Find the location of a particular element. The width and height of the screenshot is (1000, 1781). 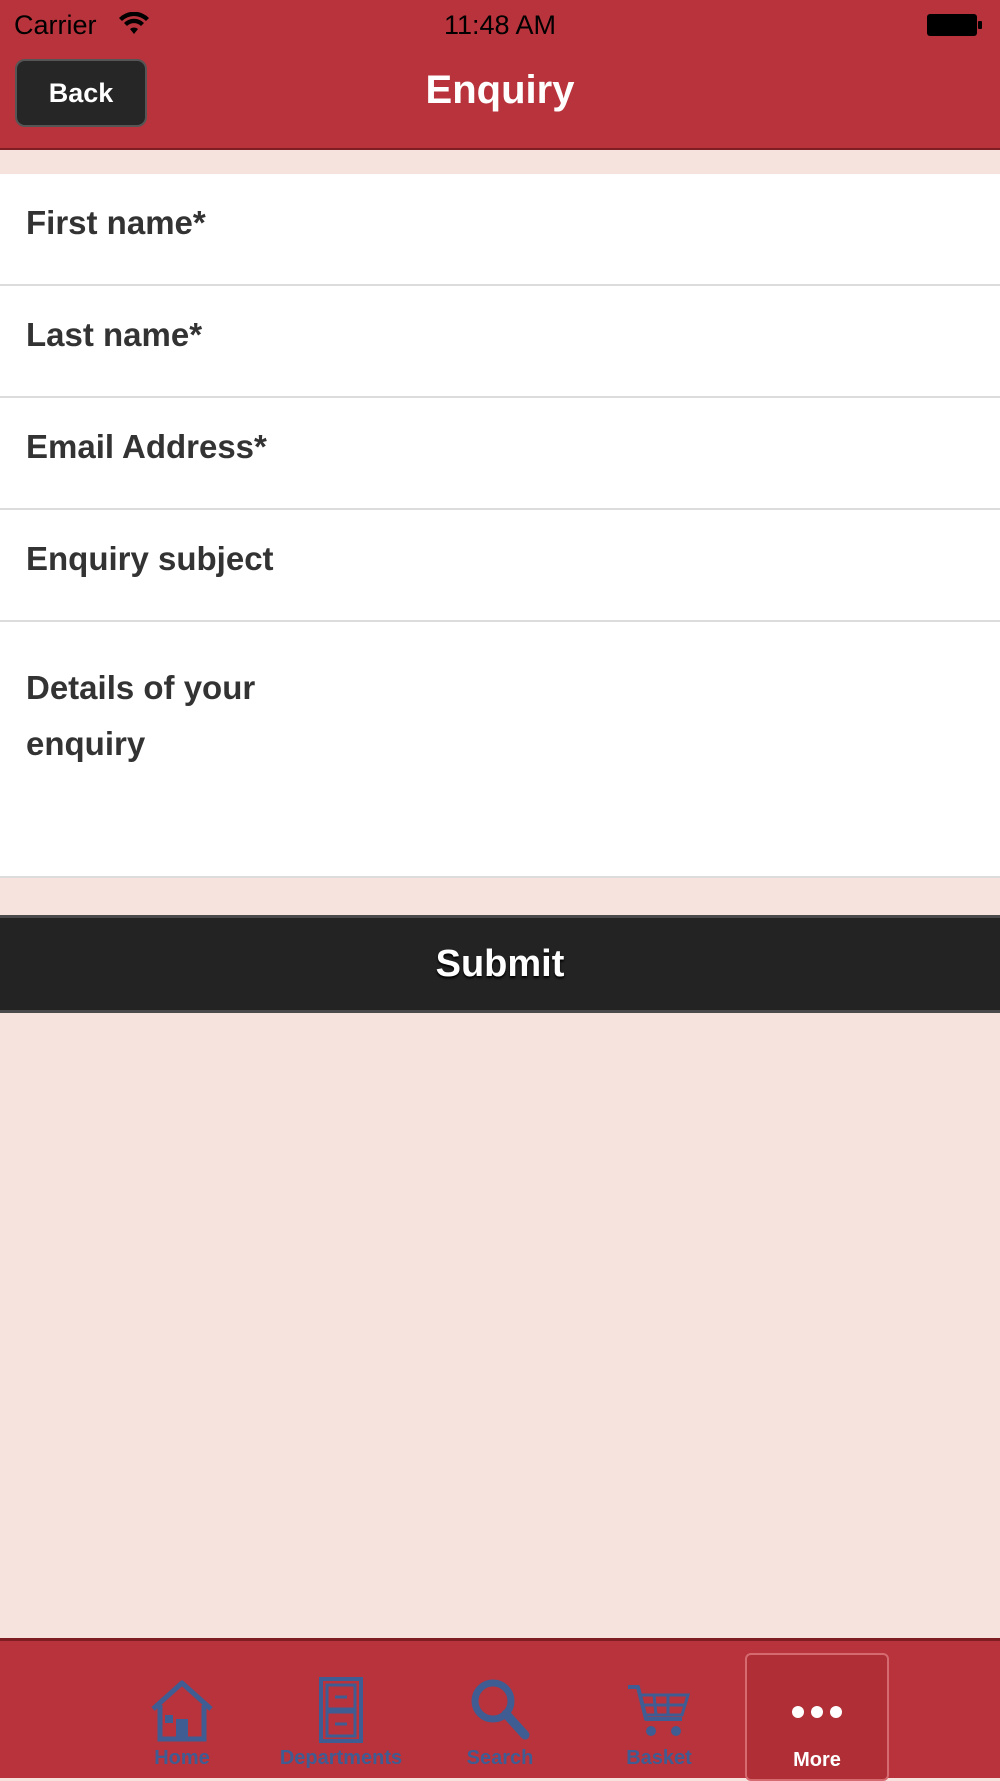

tab-search: Search is located at coordinates (500, 1711).